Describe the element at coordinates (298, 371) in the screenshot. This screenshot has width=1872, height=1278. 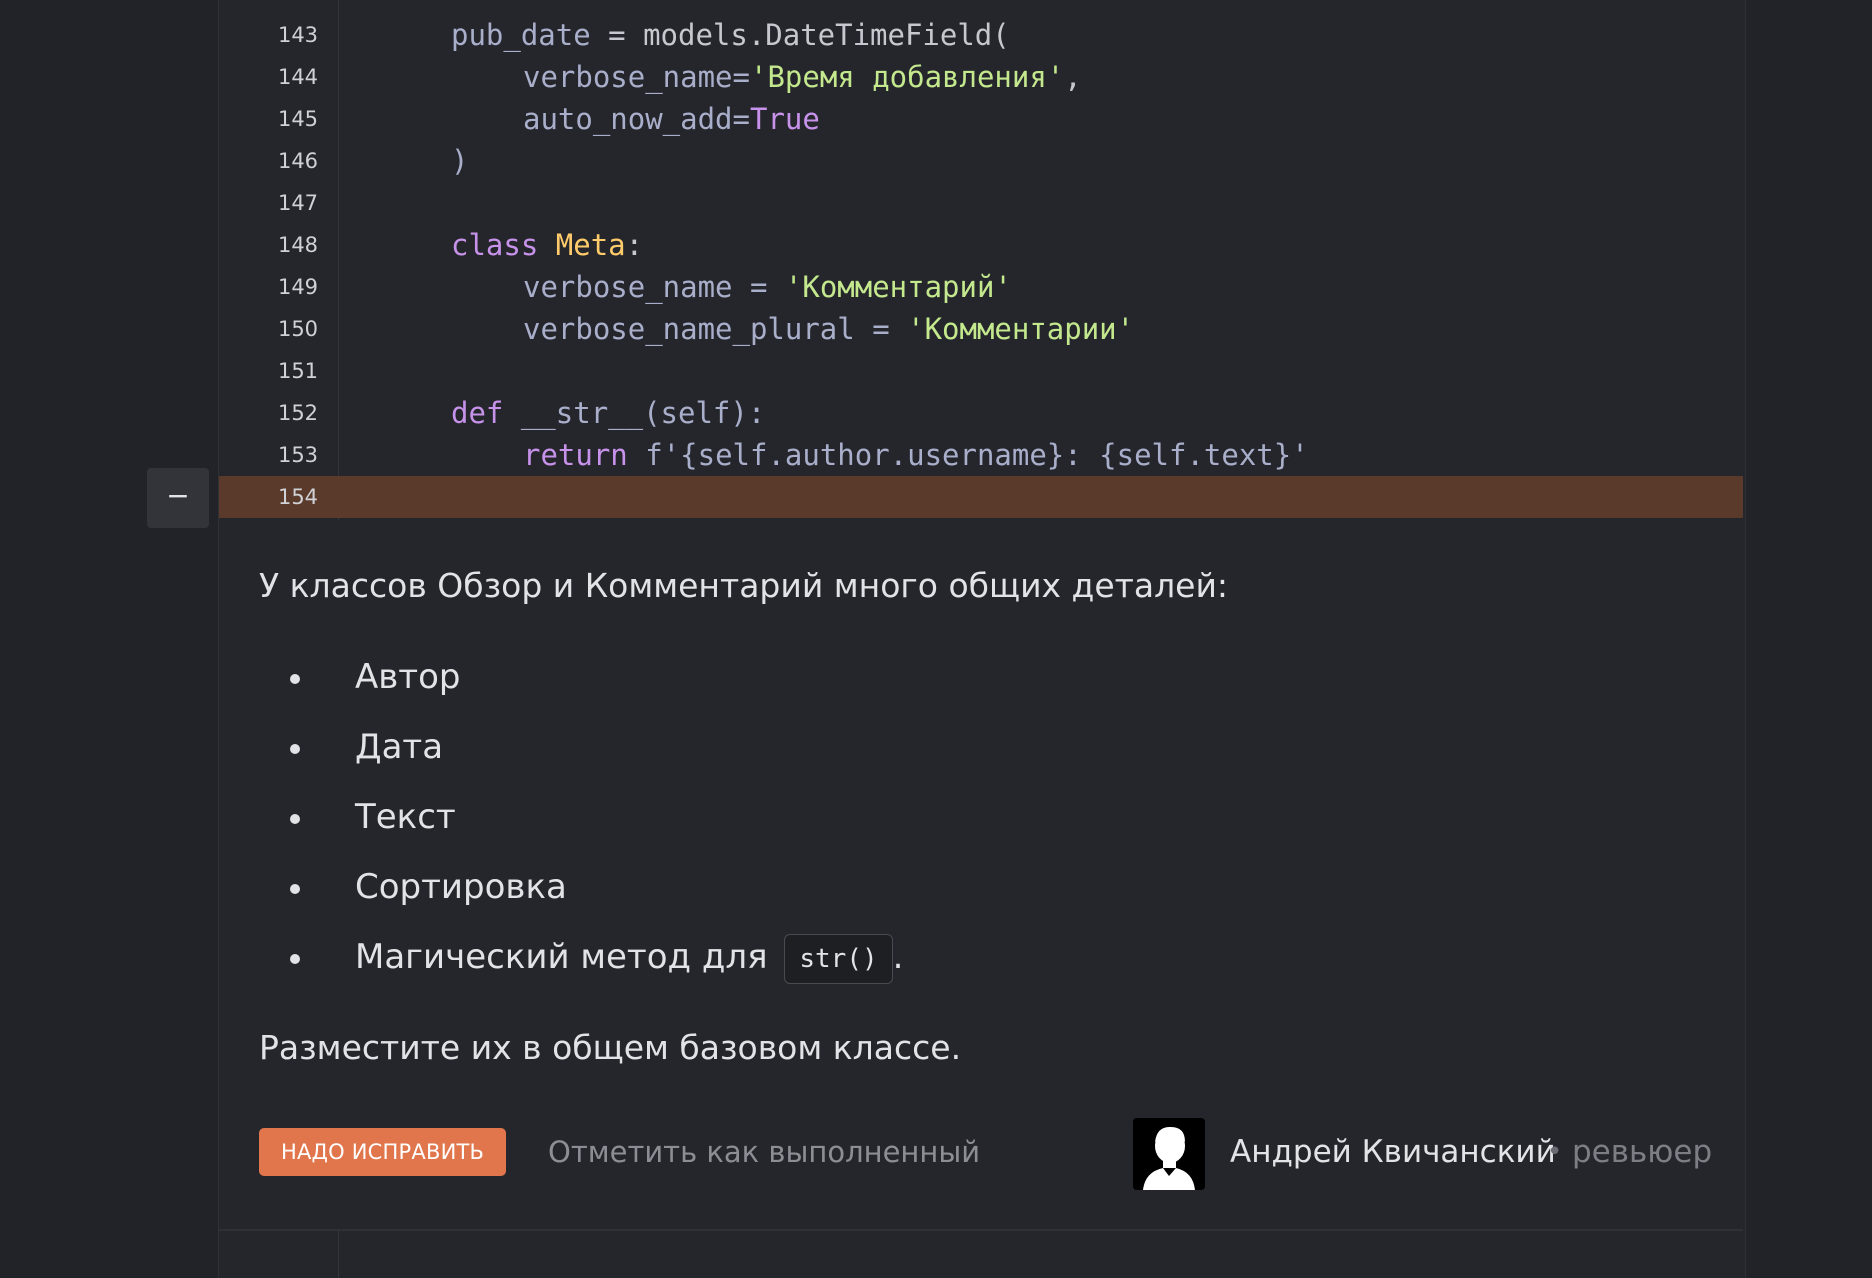
I see `line-number: 151` at that location.